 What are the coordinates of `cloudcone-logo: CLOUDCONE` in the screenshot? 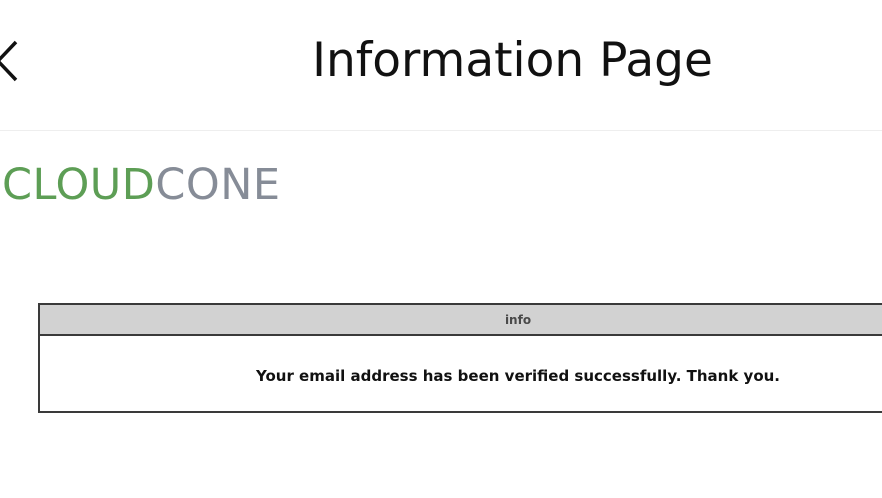 It's located at (141, 185).